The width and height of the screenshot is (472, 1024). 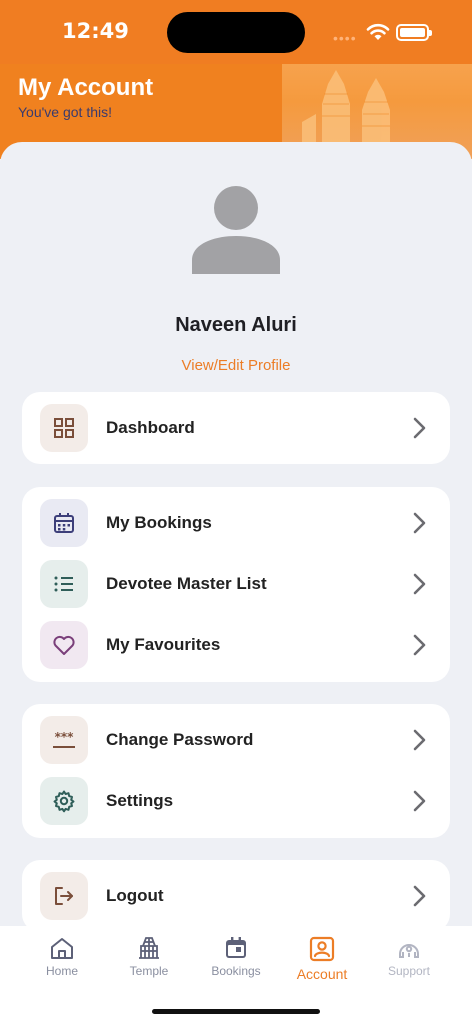 I want to click on tab-label: Home, so click(x=61, y=971).